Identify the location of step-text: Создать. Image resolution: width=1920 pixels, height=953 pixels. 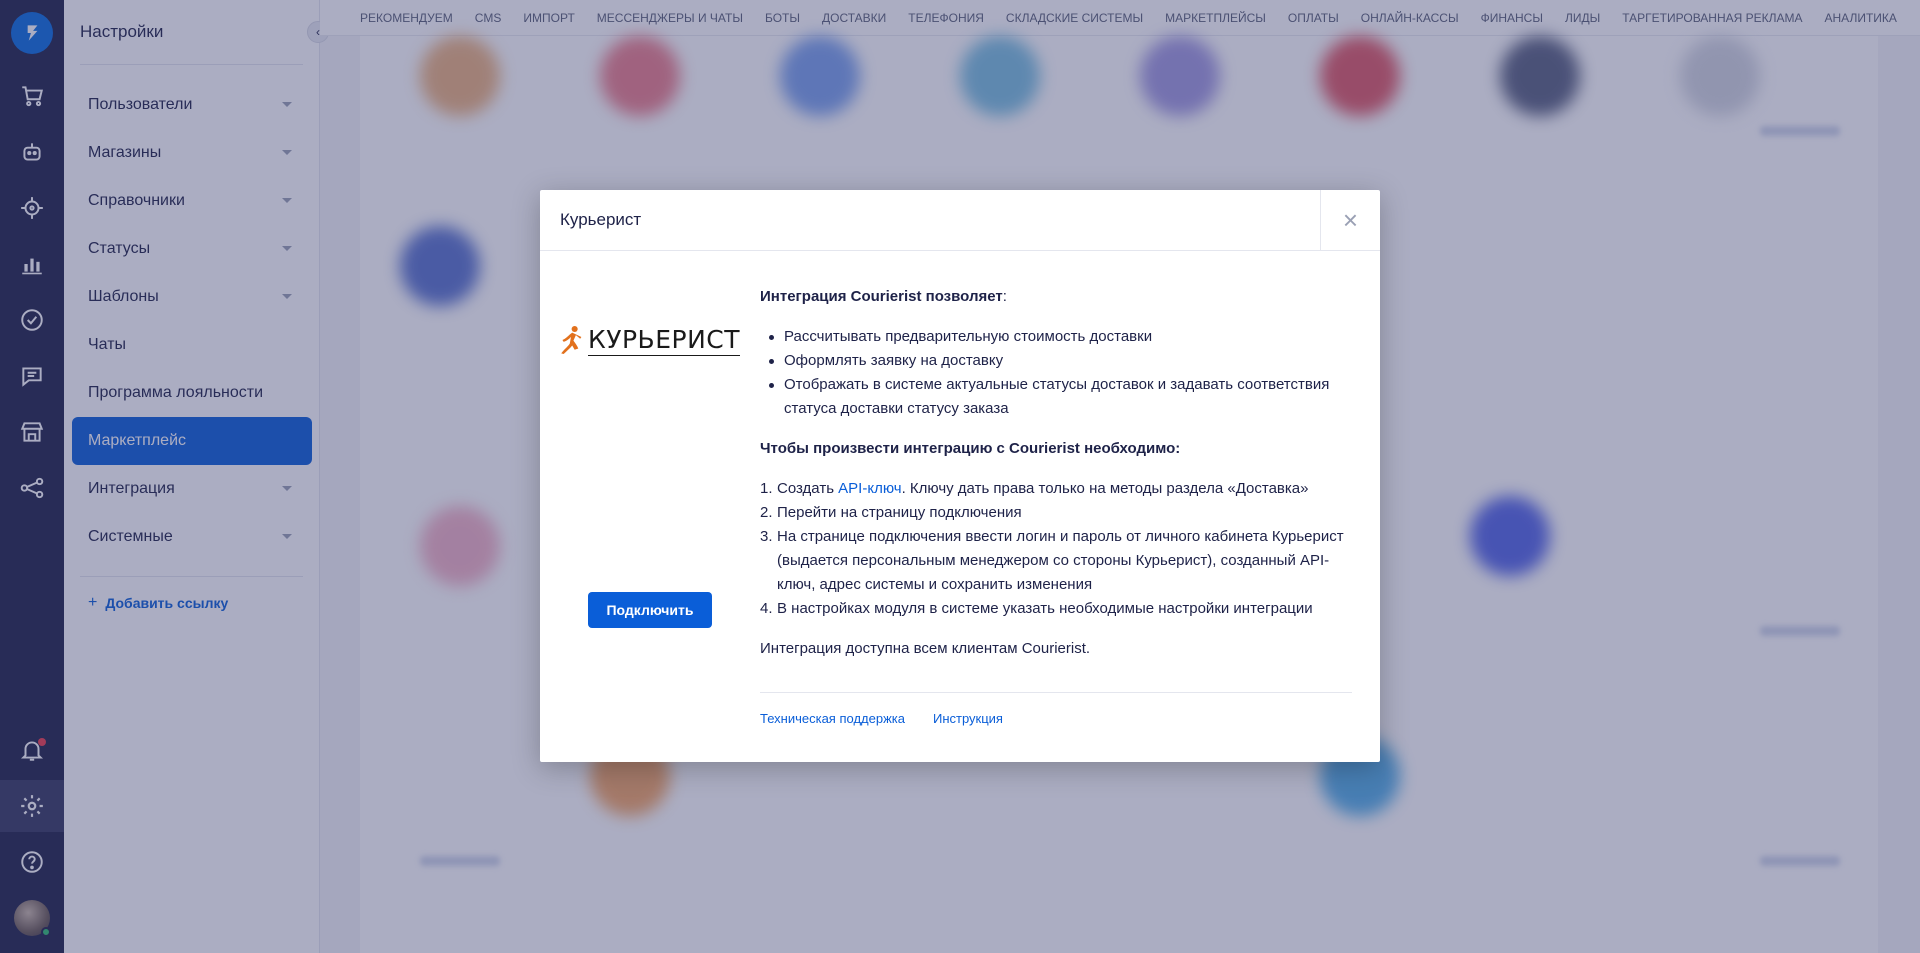
(808, 488).